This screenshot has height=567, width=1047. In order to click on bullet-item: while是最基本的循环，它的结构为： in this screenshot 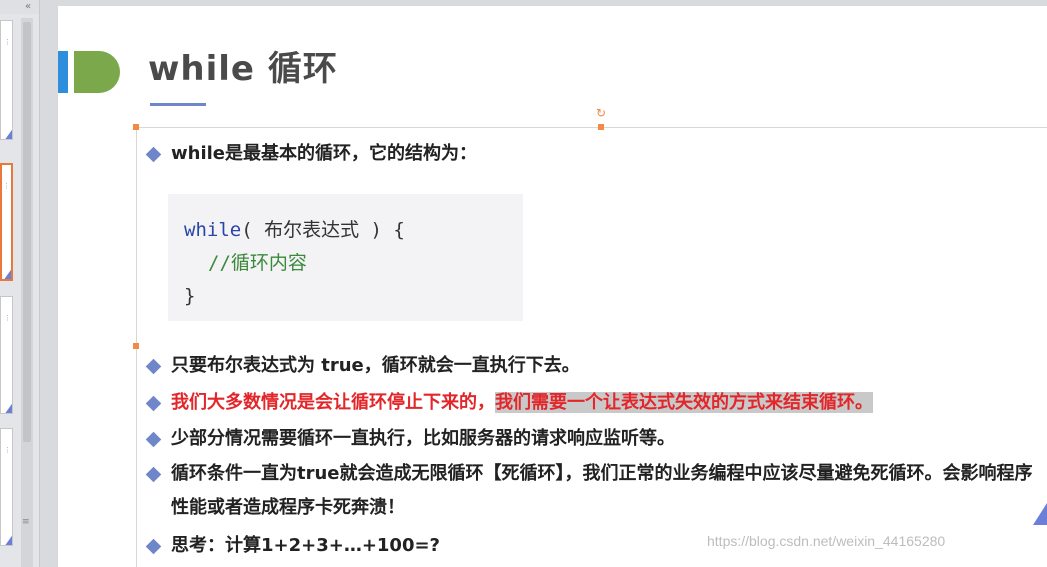, I will do `click(311, 154)`.